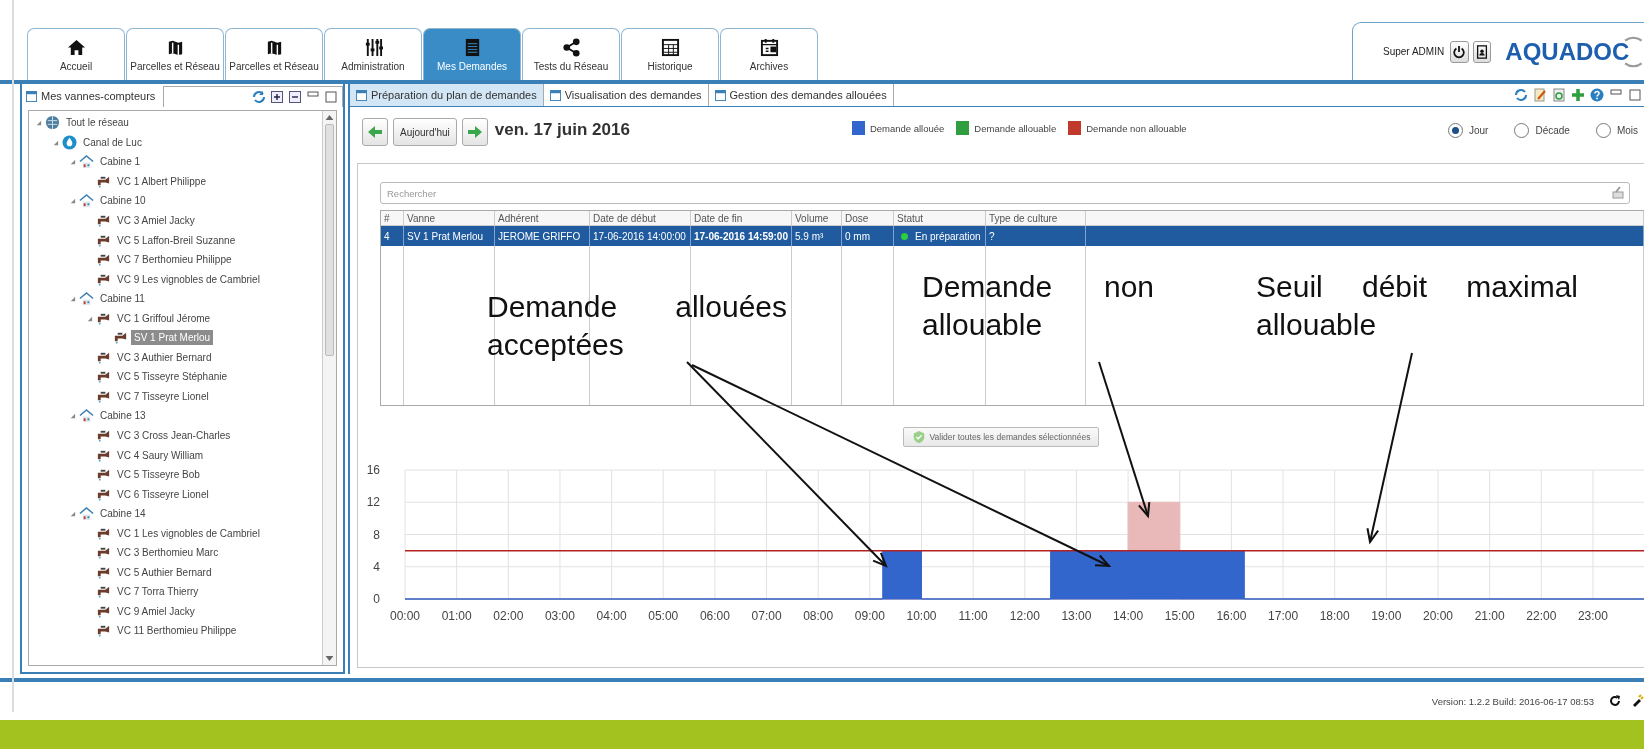 This screenshot has width=1644, height=749. I want to click on help-icon, so click(1597, 95).